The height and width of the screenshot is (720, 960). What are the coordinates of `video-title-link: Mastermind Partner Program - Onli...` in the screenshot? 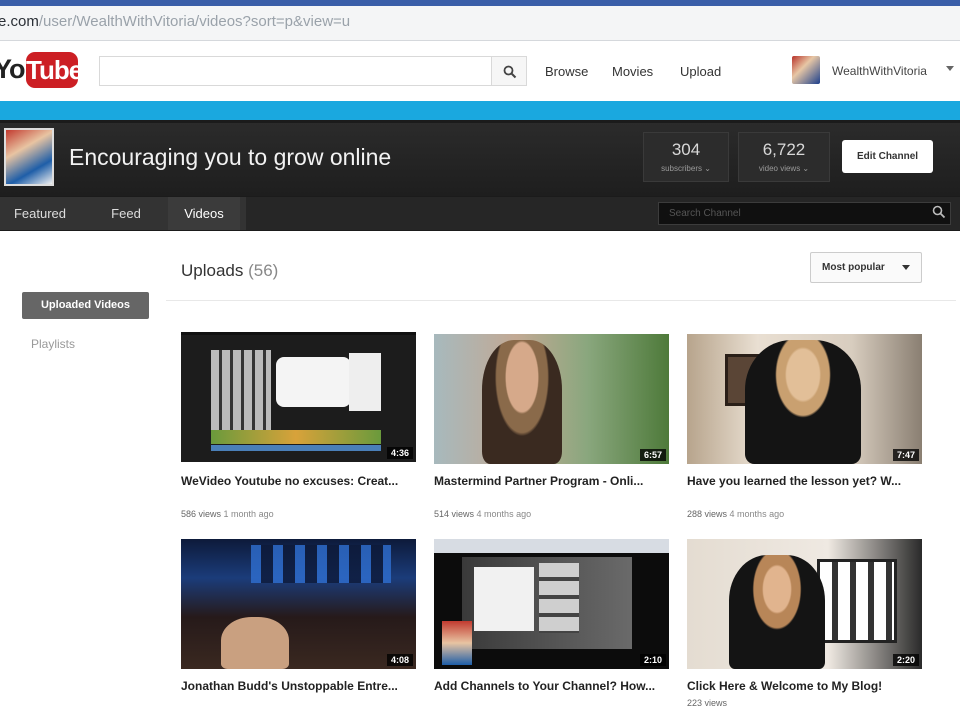 It's located at (550, 481).